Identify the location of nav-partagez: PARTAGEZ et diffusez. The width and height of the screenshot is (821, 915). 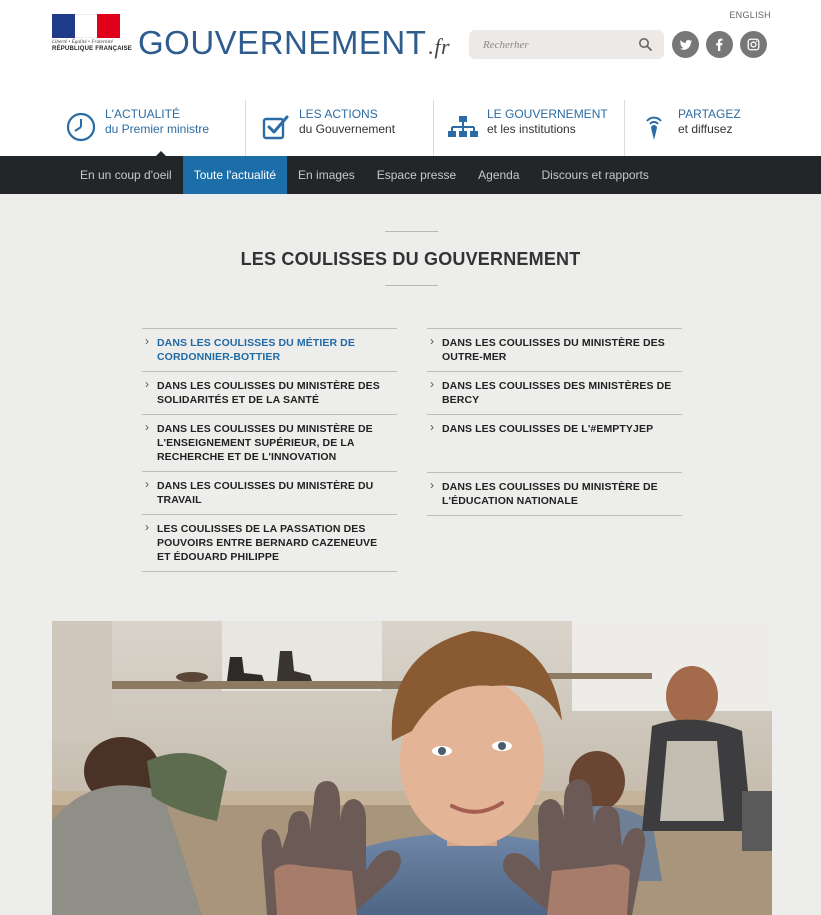
(698, 128).